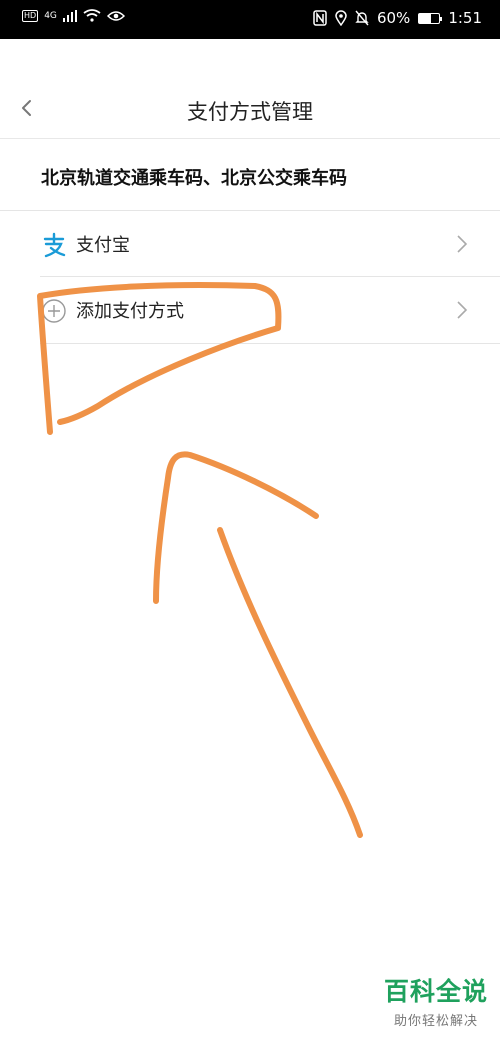  Describe the element at coordinates (393, 18) in the screenshot. I see `battery-percent: 60%` at that location.